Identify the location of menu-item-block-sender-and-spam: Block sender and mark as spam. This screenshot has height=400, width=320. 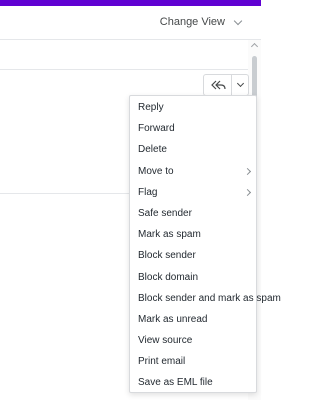
(205, 298).